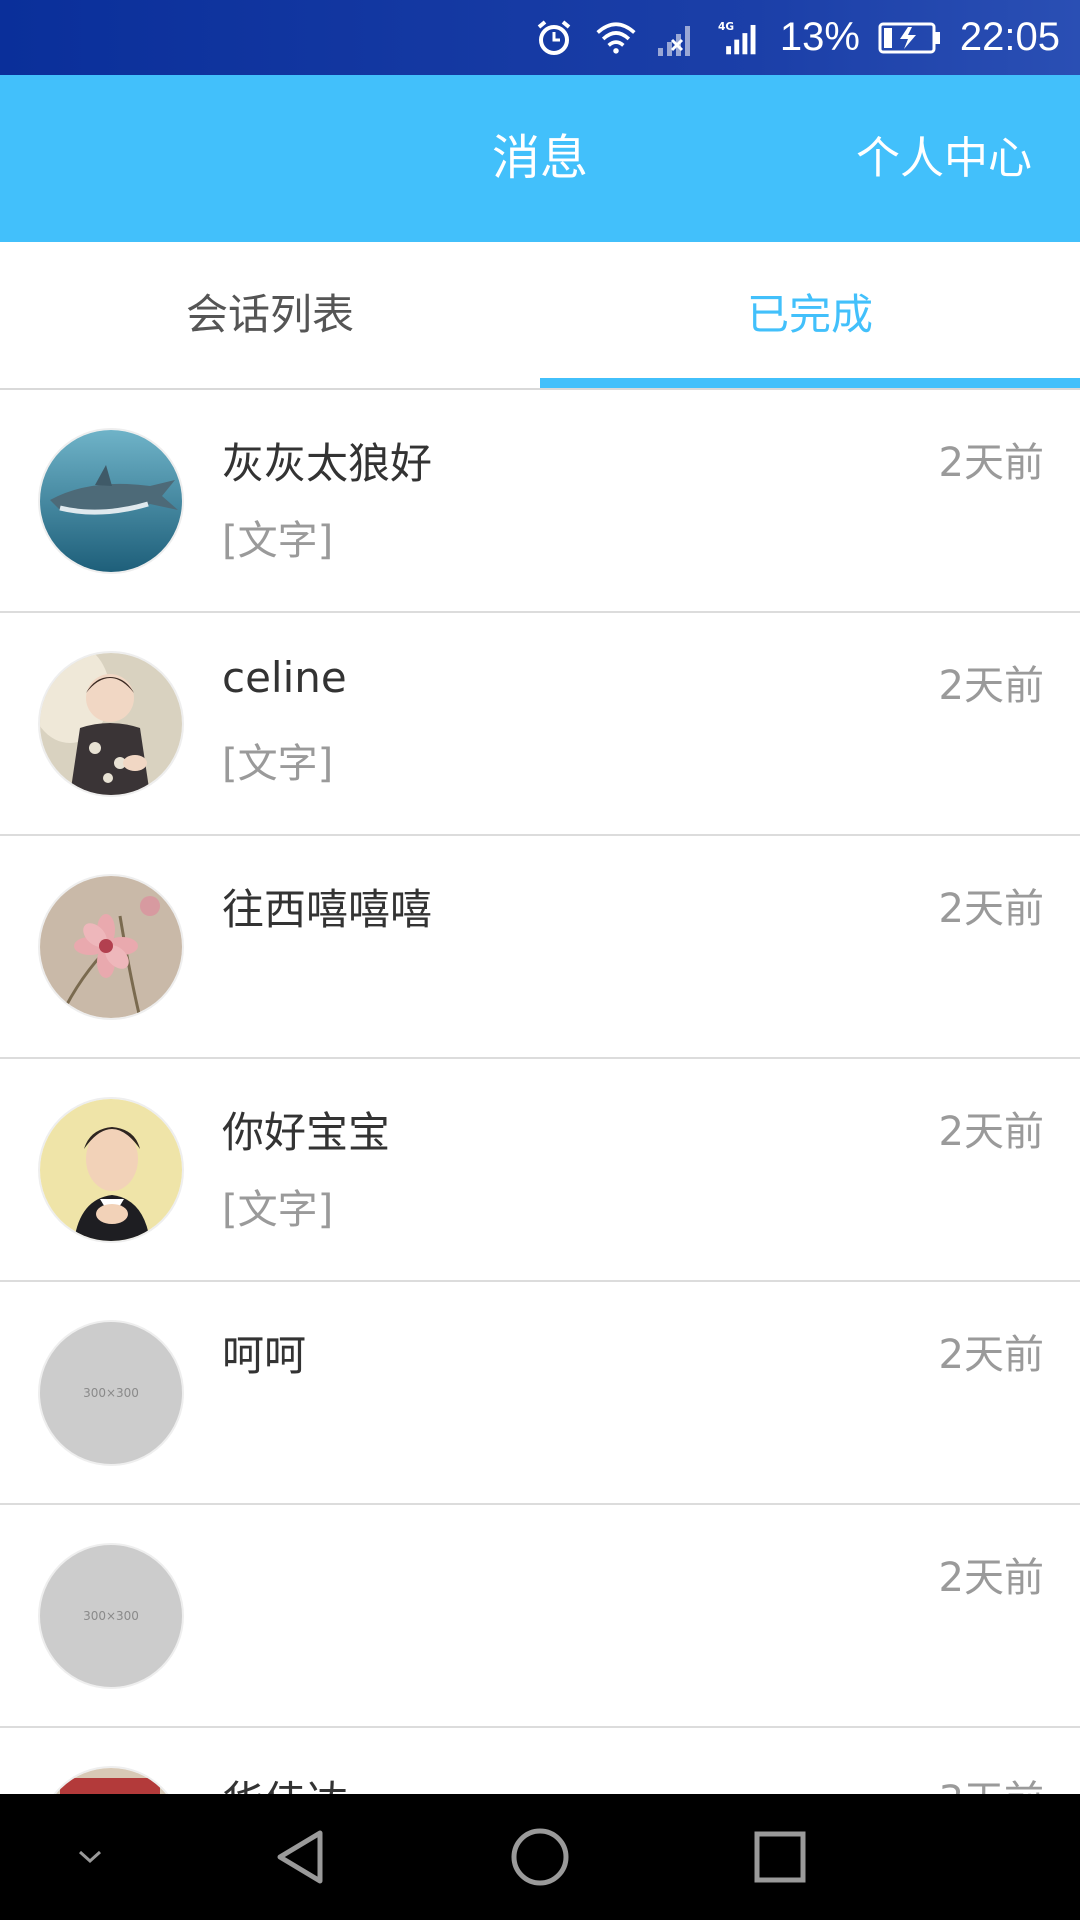 This screenshot has height=1920, width=1080. What do you see at coordinates (540, 724) in the screenshot?
I see `conversation-row: celine [文字] 2天前` at bounding box center [540, 724].